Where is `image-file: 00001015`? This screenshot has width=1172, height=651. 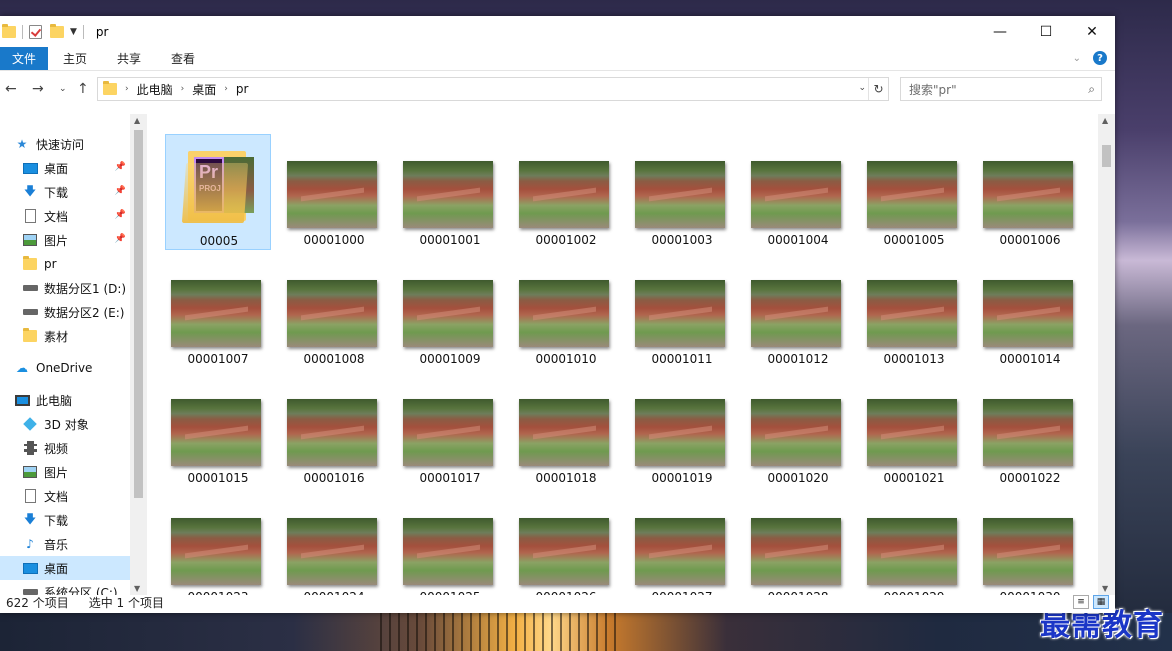
image-file: 00001015 is located at coordinates (218, 430).